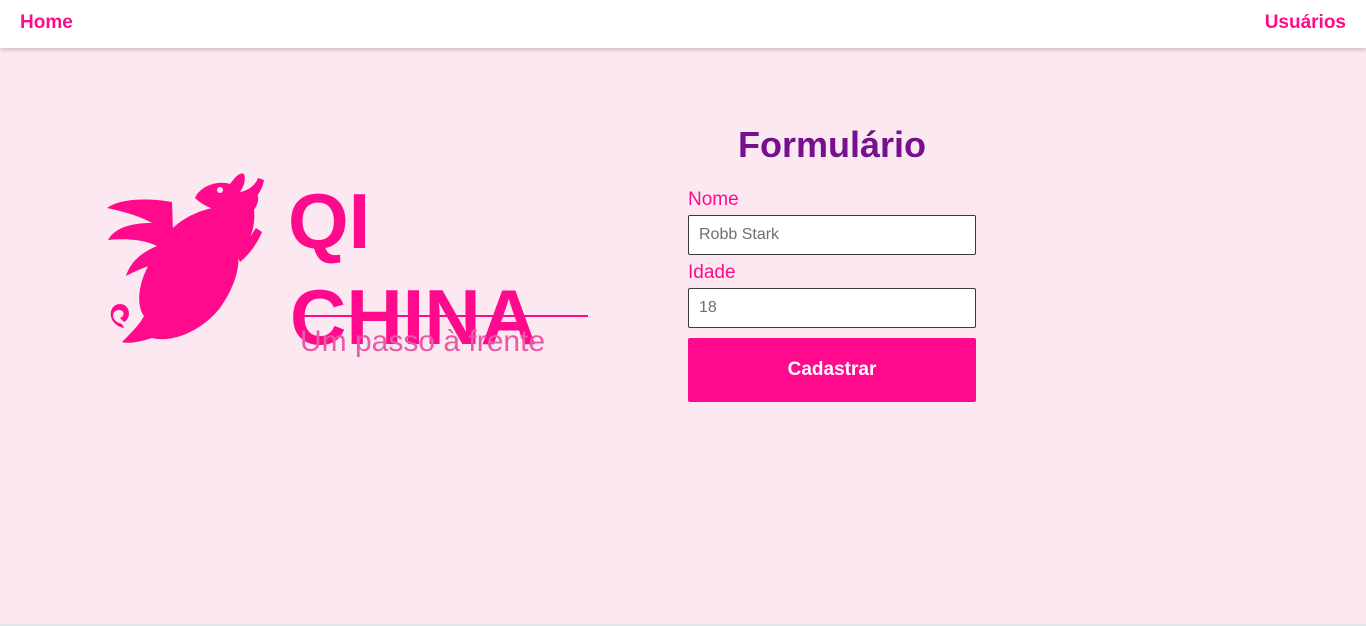 The height and width of the screenshot is (626, 1366). What do you see at coordinates (832, 262) in the screenshot?
I see `registration-form: Formulário Nome Idade Cadastrar` at bounding box center [832, 262].